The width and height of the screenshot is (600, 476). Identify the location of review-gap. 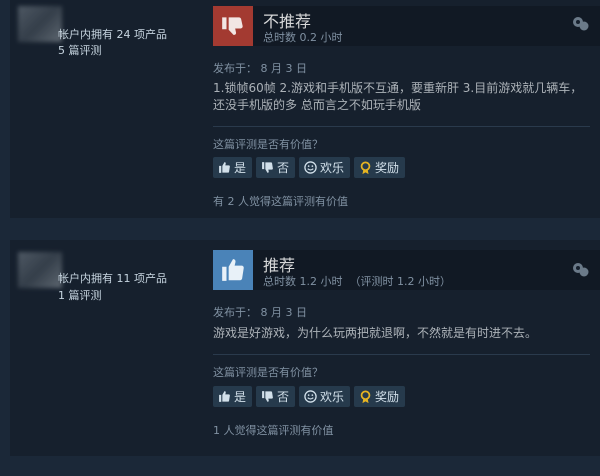
(300, 229).